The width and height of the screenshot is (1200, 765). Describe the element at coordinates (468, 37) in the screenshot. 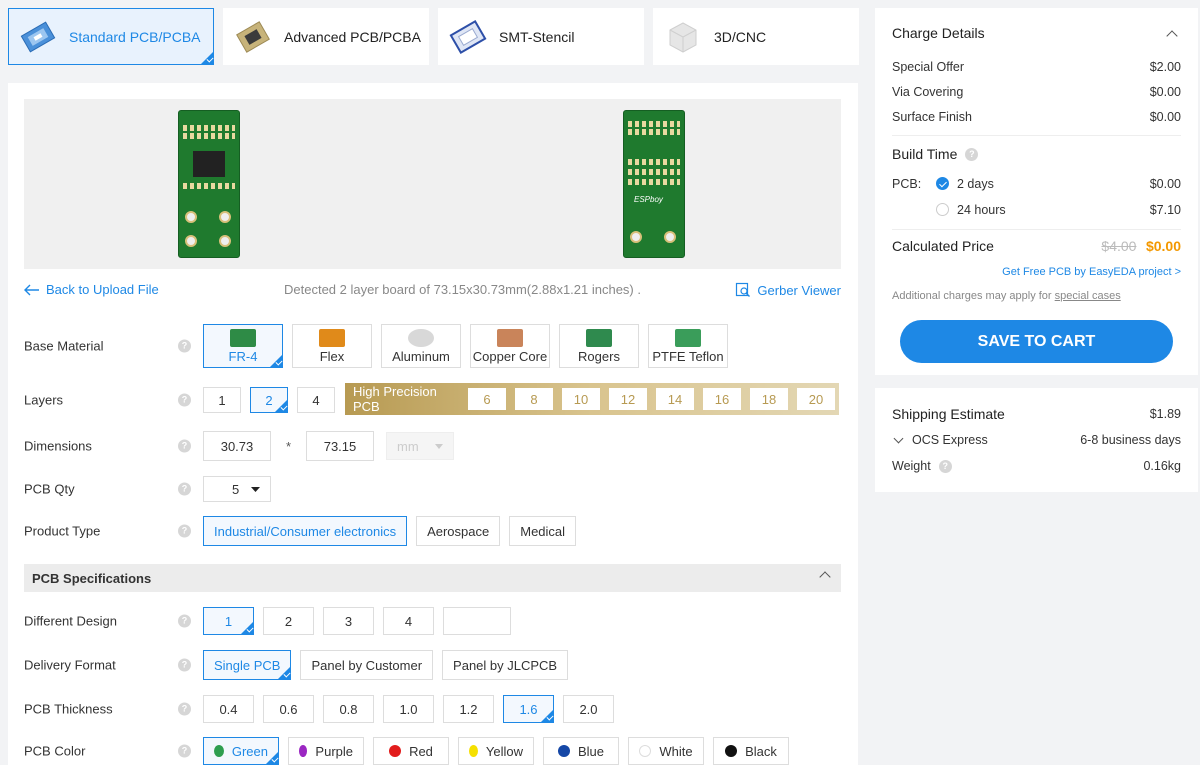

I see `smt-stencil-icon` at that location.